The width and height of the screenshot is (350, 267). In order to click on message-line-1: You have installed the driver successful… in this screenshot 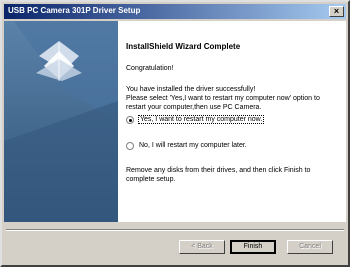, I will do `click(191, 89)`.